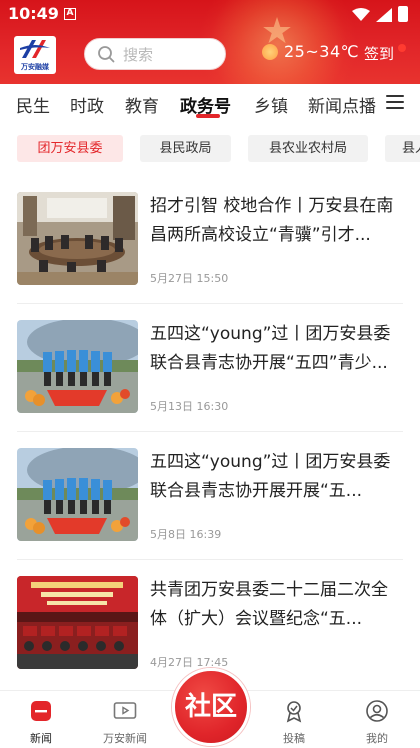 The height and width of the screenshot is (748, 420). I want to click on signin-button: 签到, so click(379, 53).